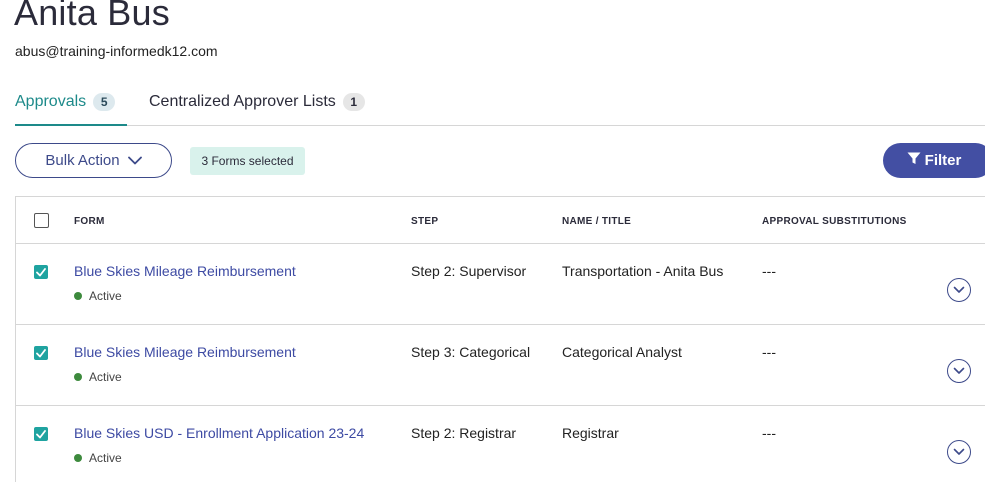 This screenshot has height=482, width=985. Describe the element at coordinates (834, 221) in the screenshot. I see `column-header-approval-substitutions: APPROVAL SUBSTITUTIONS` at that location.